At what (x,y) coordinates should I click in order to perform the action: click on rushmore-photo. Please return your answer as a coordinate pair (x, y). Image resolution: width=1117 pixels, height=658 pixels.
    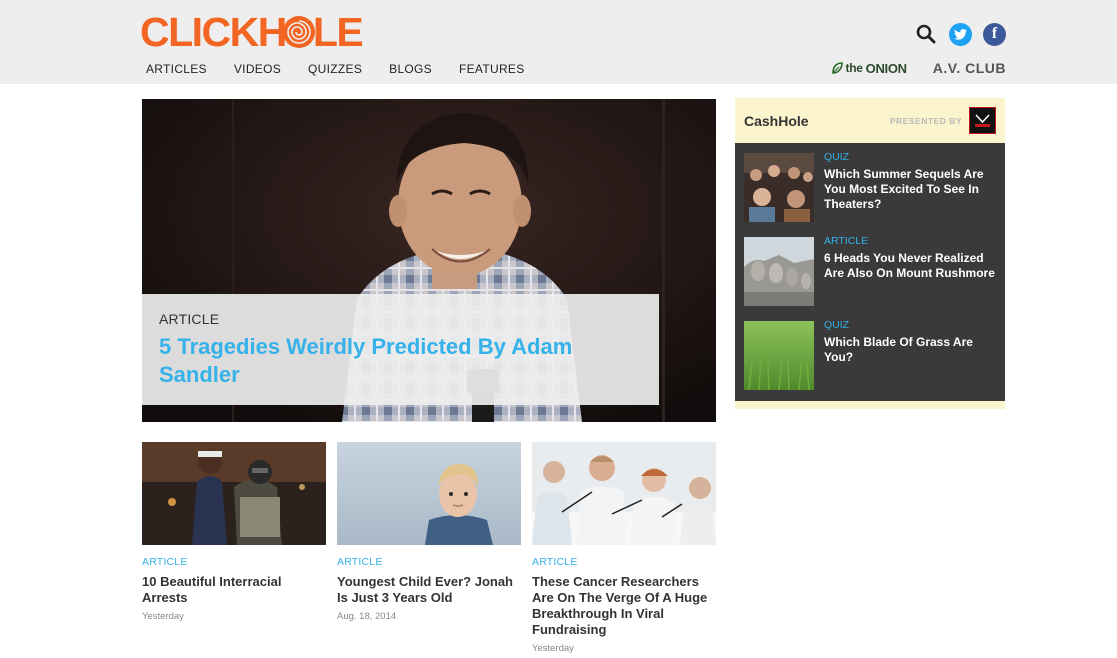
    Looking at the image, I should click on (779, 271).